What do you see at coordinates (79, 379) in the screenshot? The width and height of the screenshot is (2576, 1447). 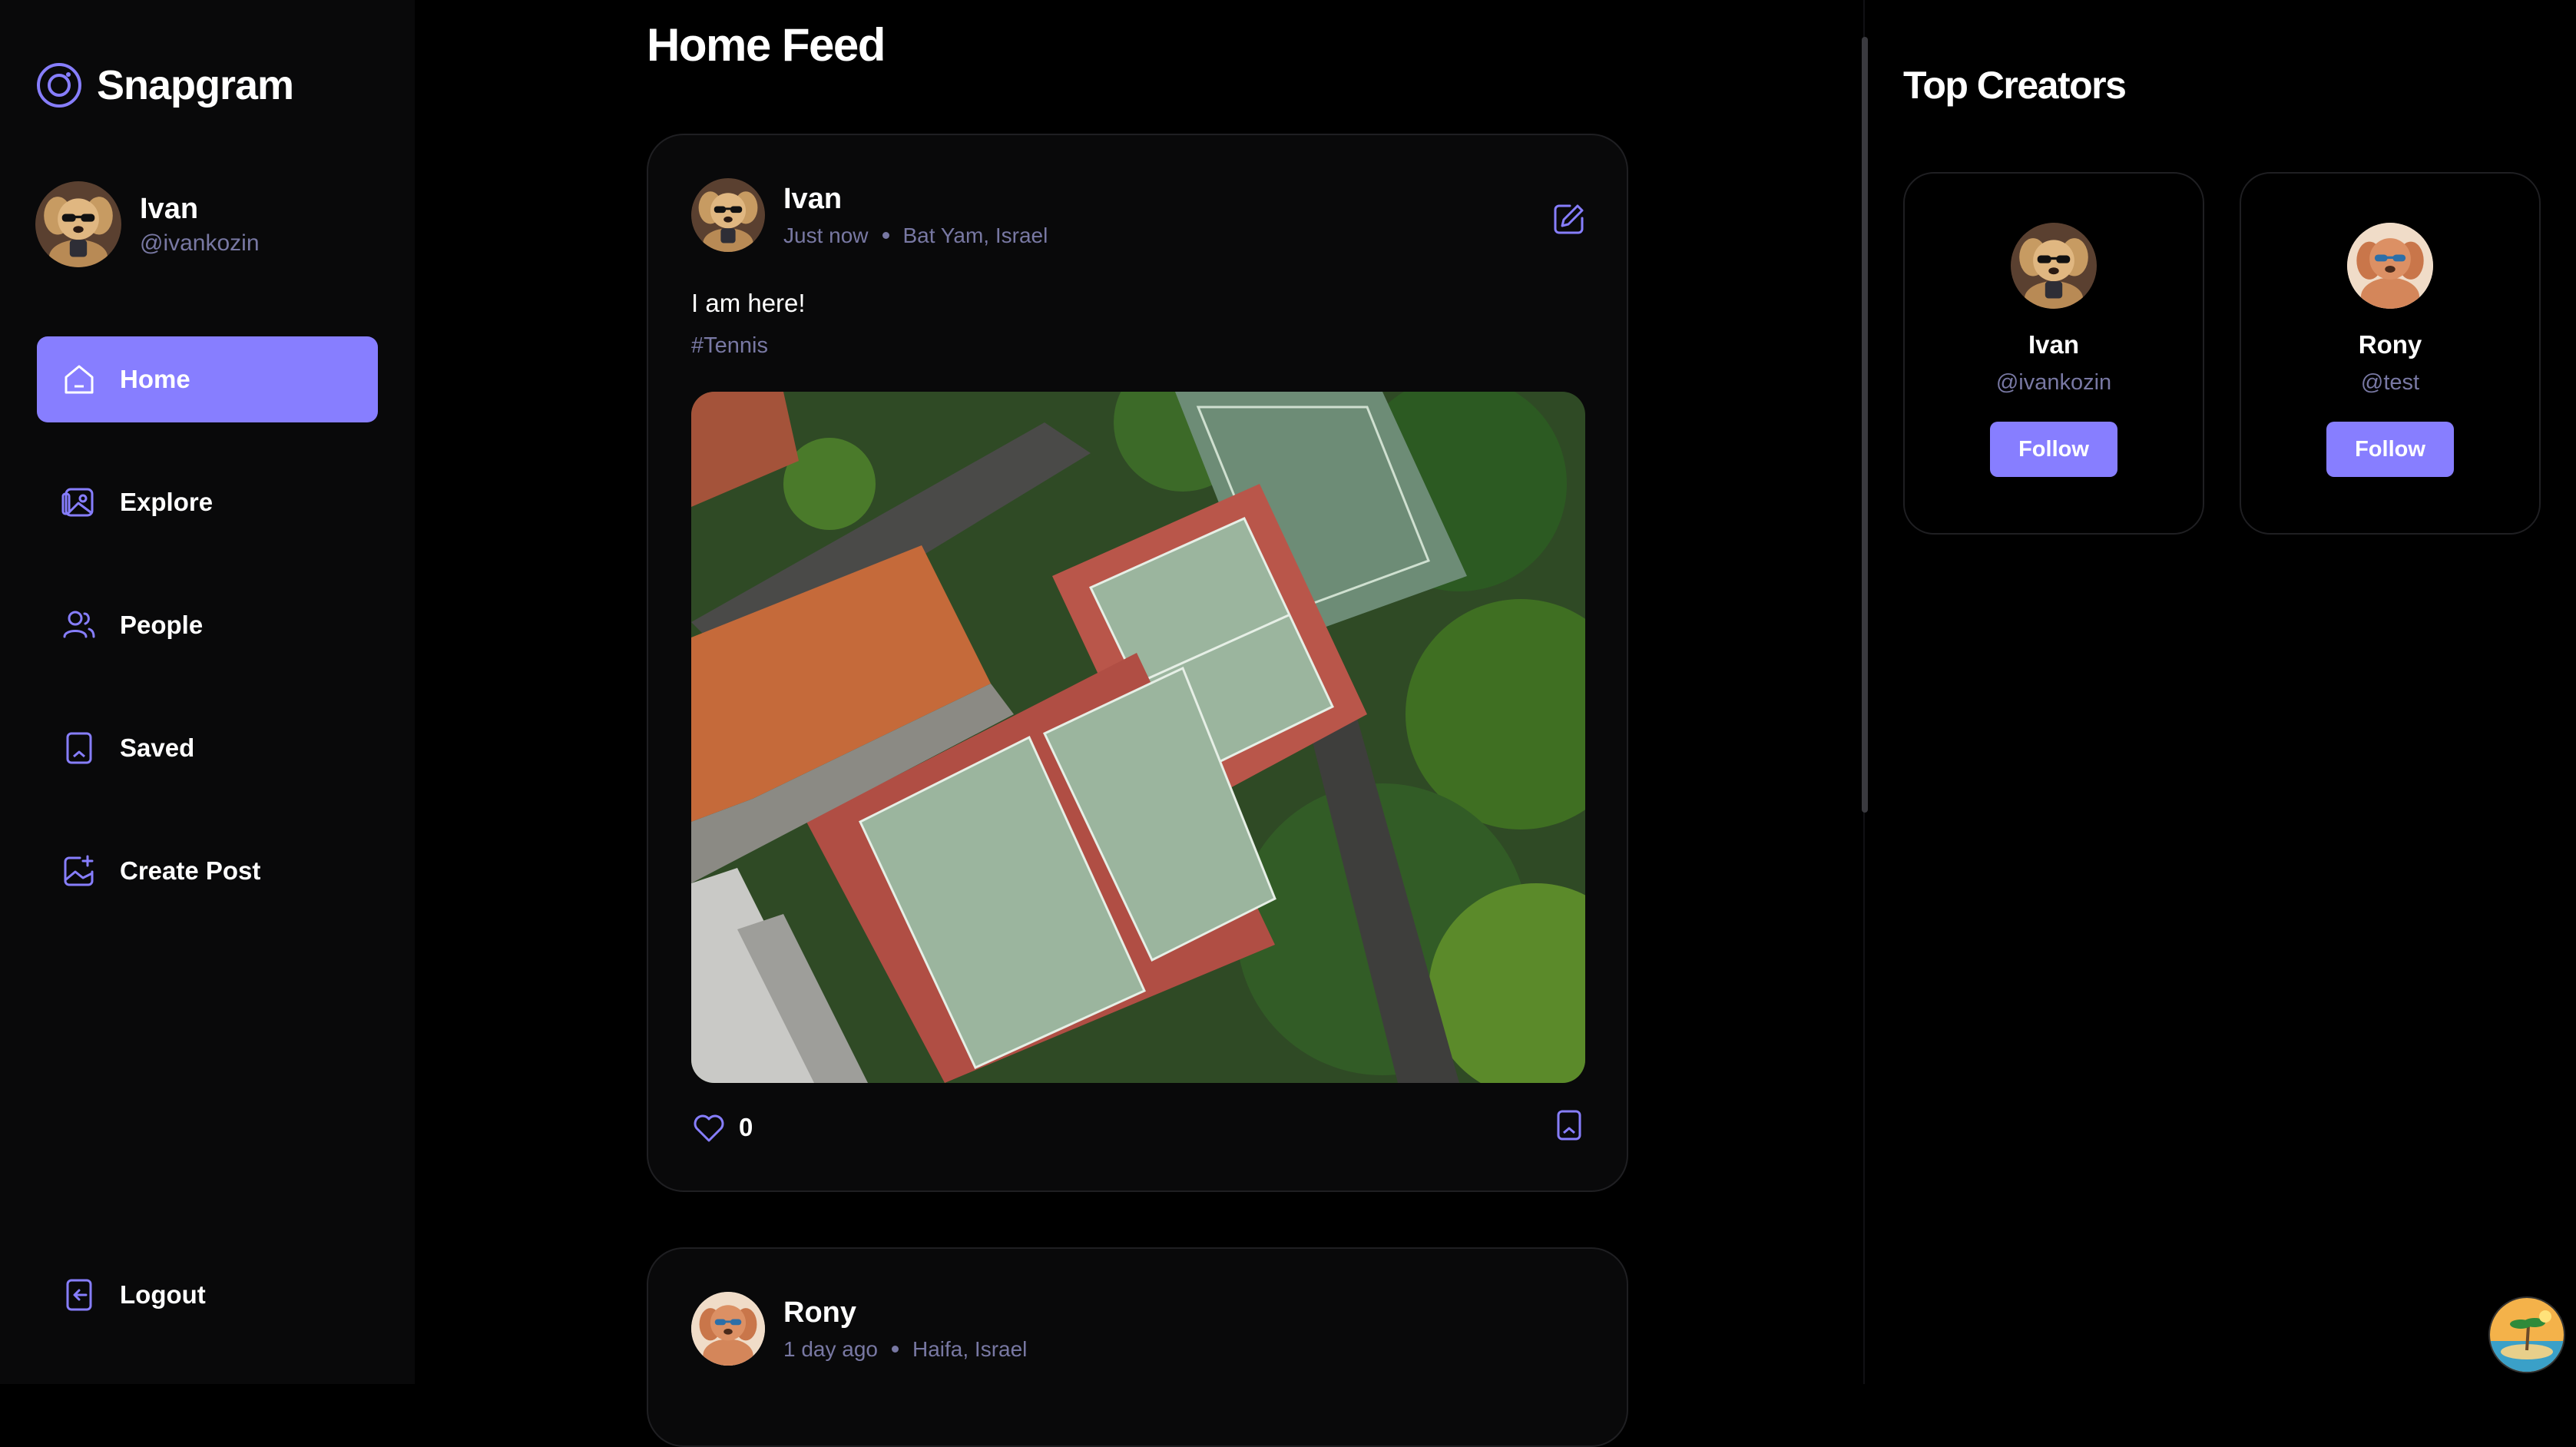 I see `home-icon` at bounding box center [79, 379].